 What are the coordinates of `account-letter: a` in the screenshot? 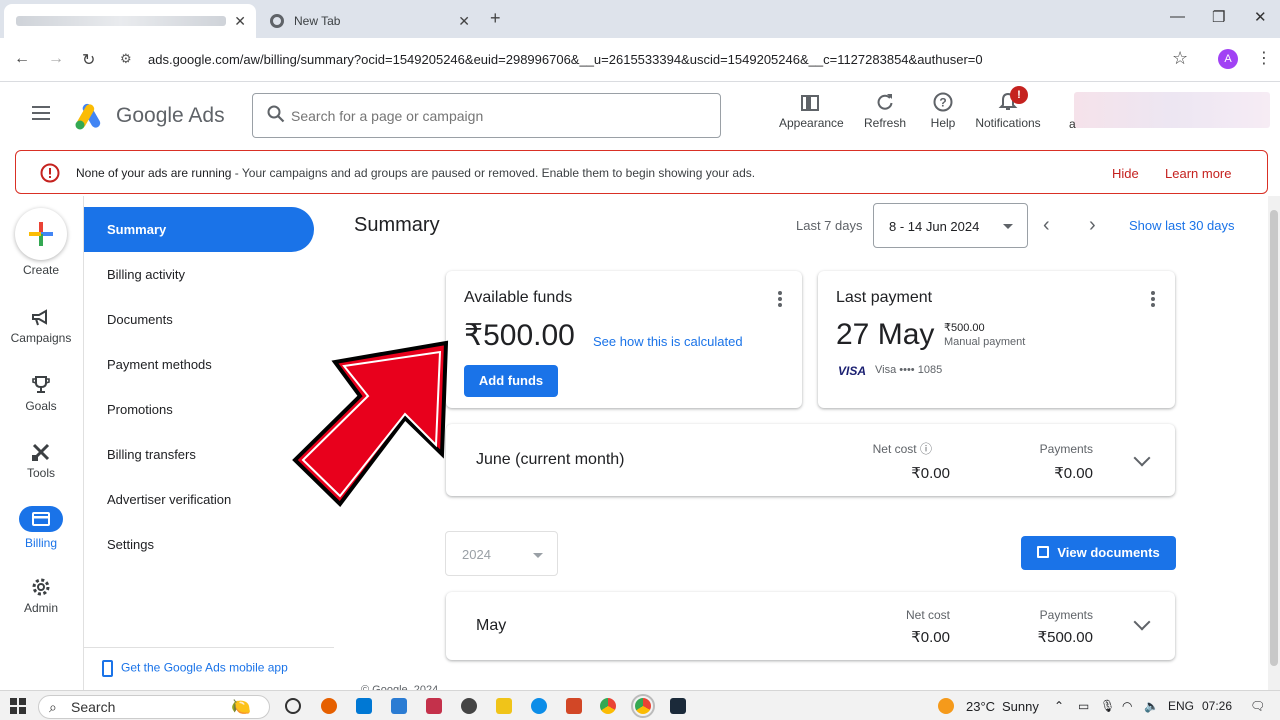 It's located at (1072, 124).